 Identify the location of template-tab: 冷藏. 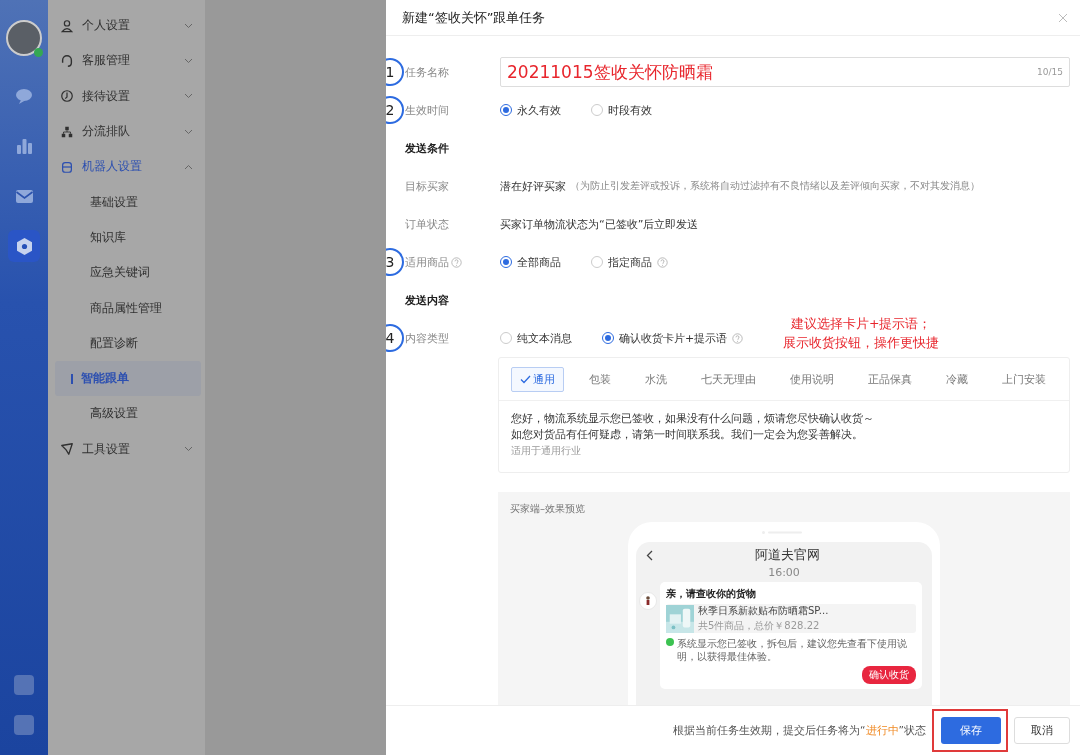
(957, 379).